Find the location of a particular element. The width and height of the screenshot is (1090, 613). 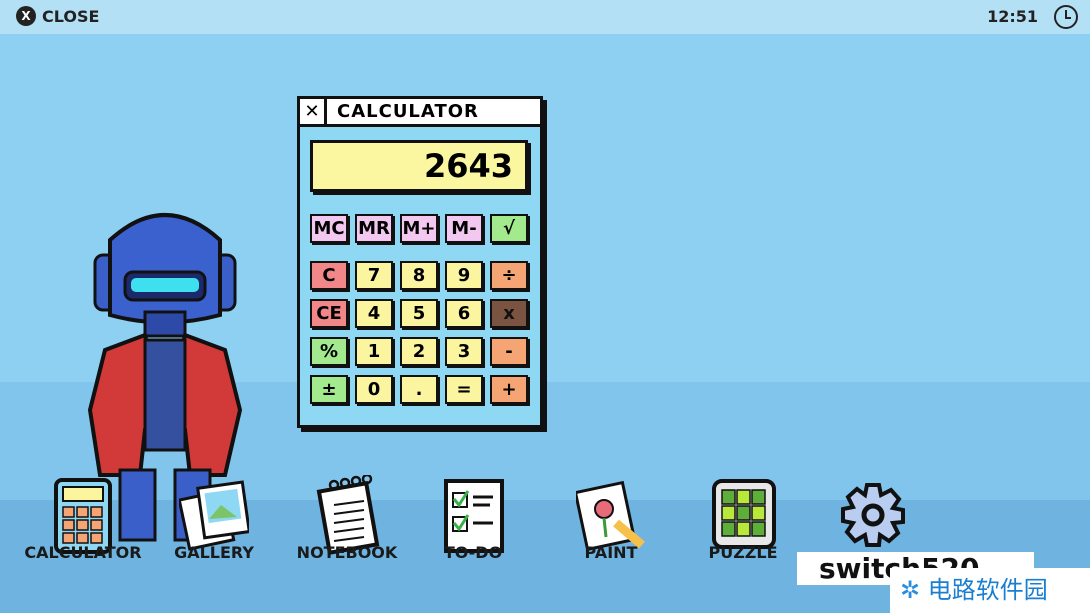

key-8: 8 is located at coordinates (419, 275).